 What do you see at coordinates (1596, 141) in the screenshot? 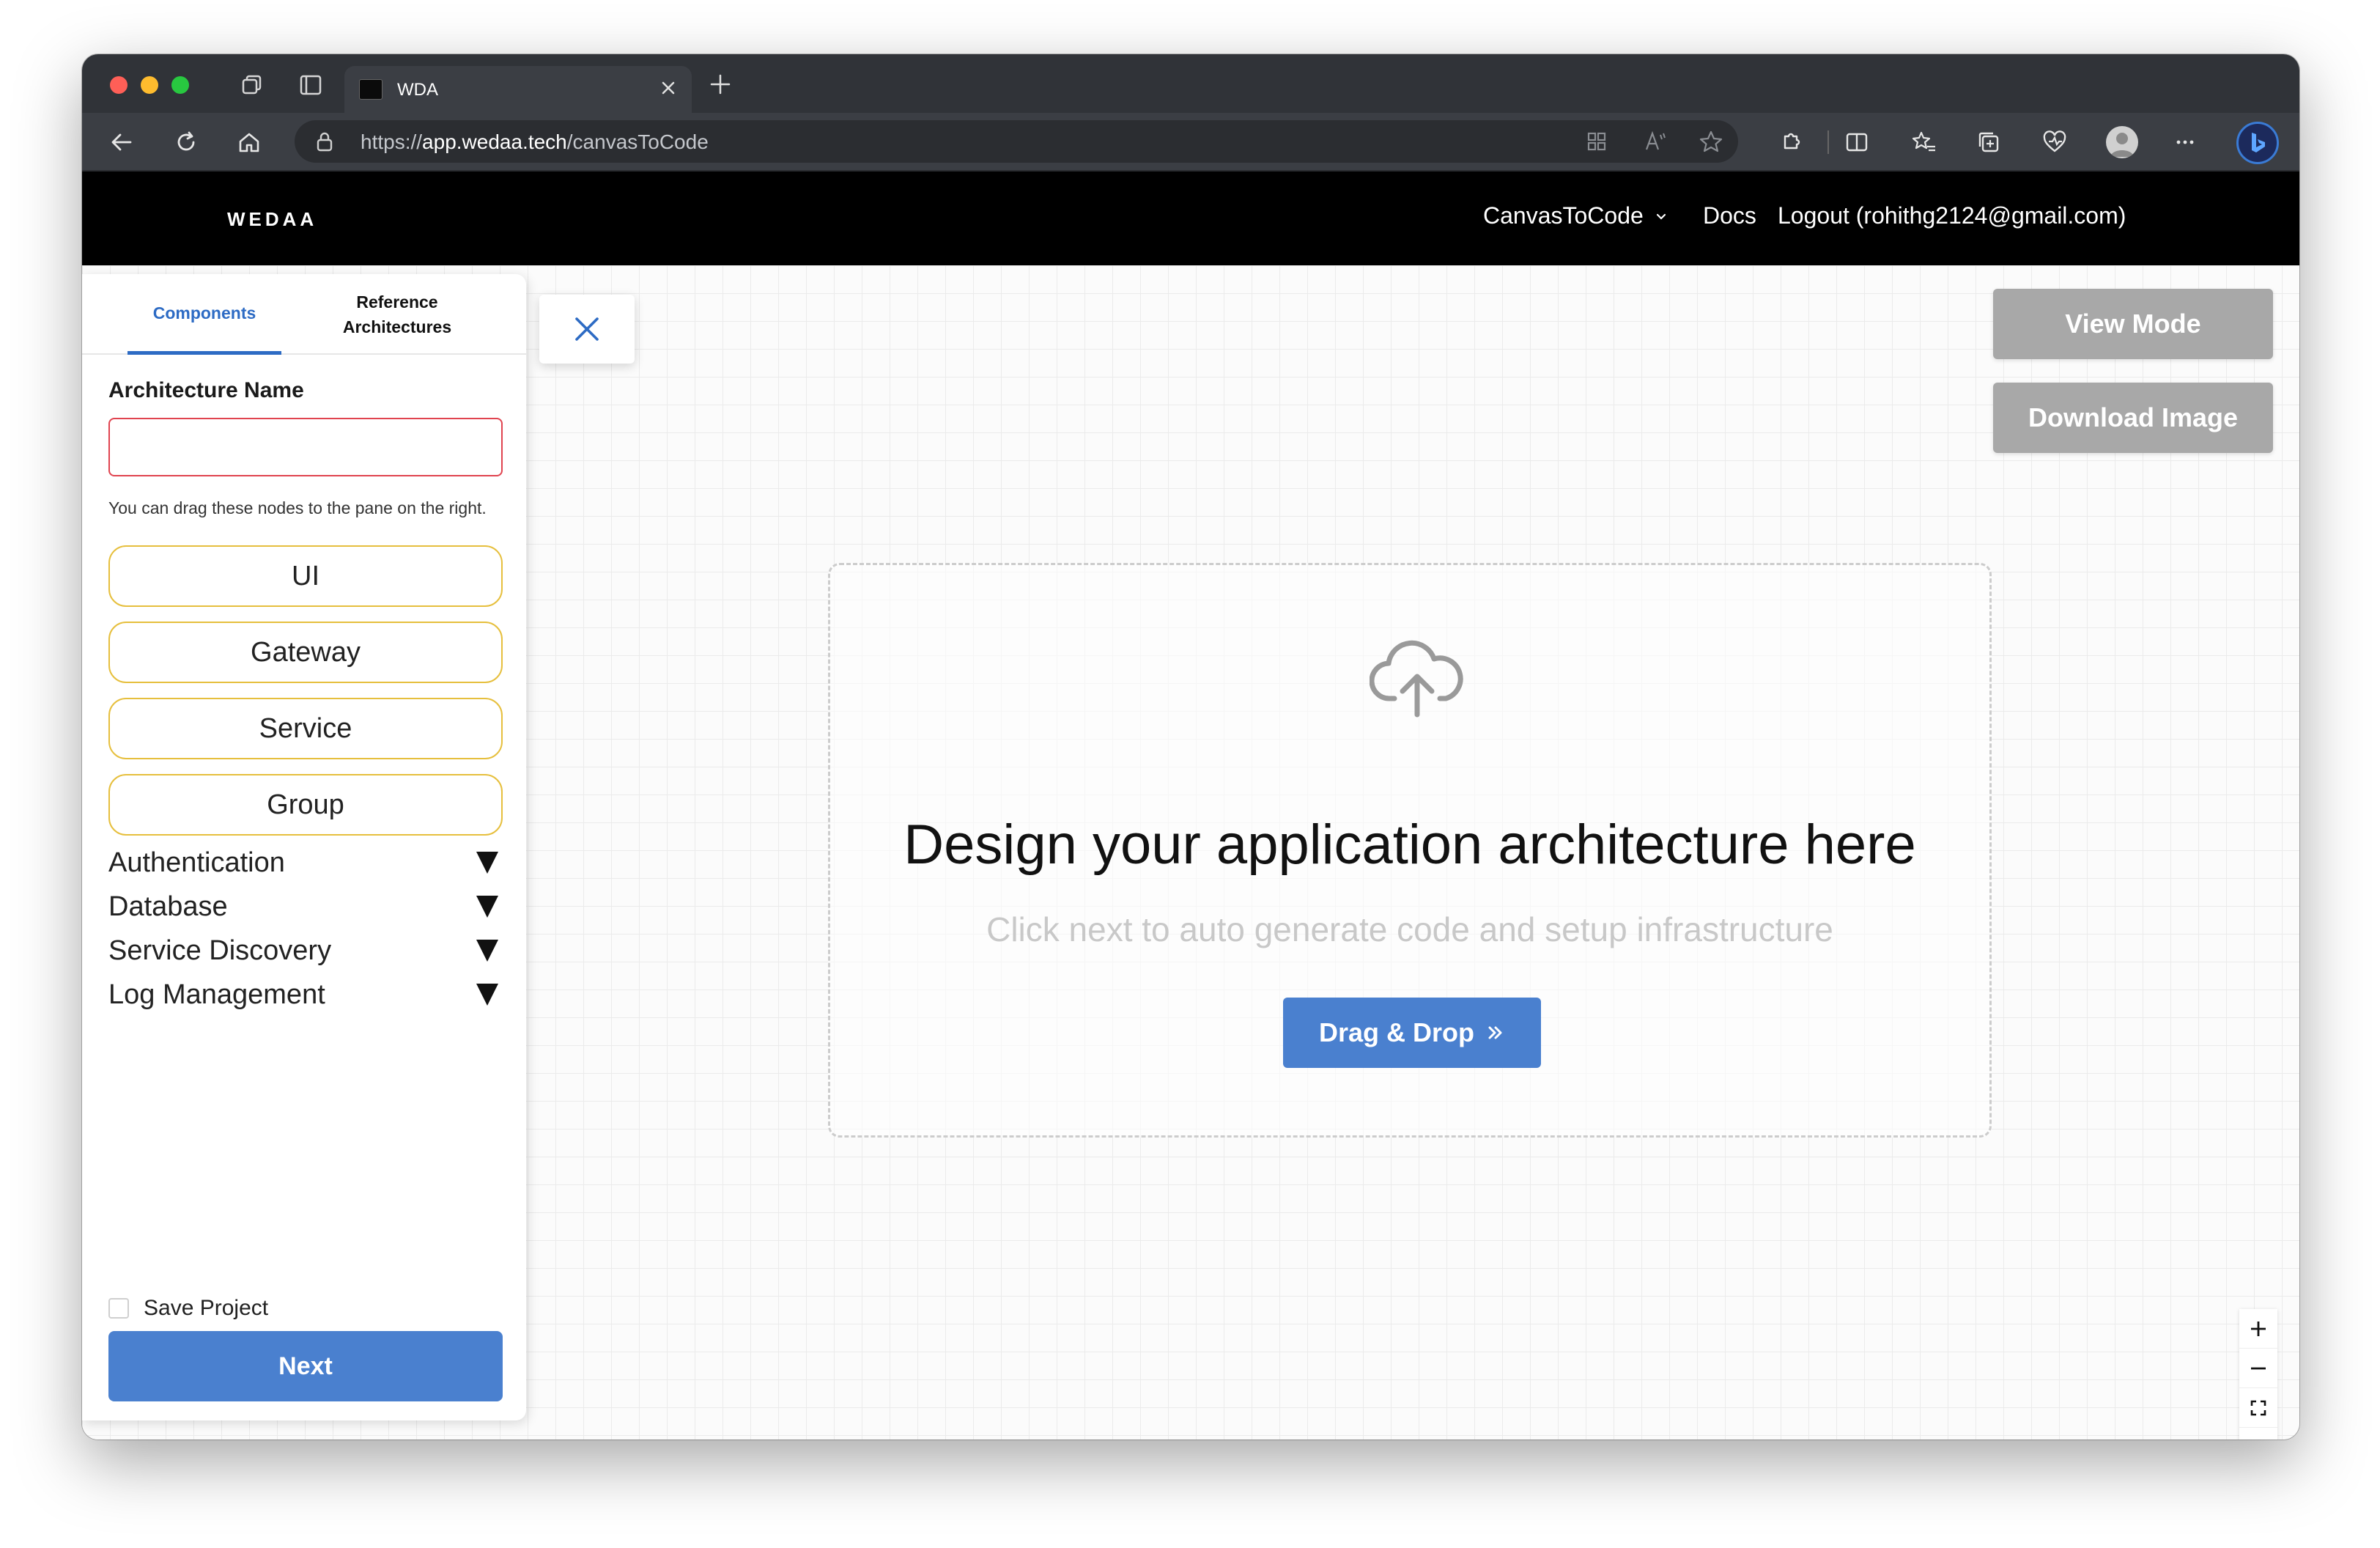
I see `apps-icon` at bounding box center [1596, 141].